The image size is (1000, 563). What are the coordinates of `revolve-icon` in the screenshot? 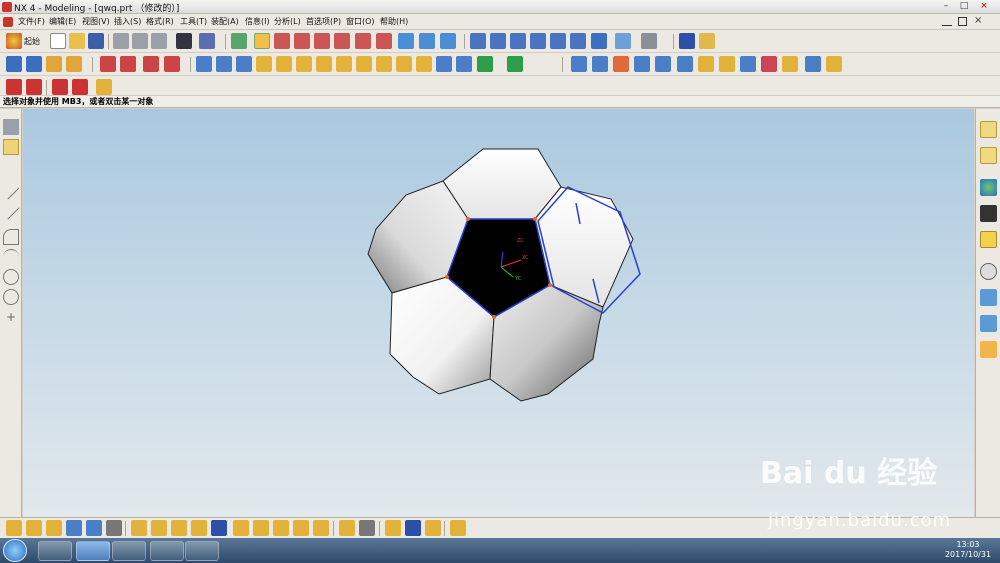 It's located at (54, 64).